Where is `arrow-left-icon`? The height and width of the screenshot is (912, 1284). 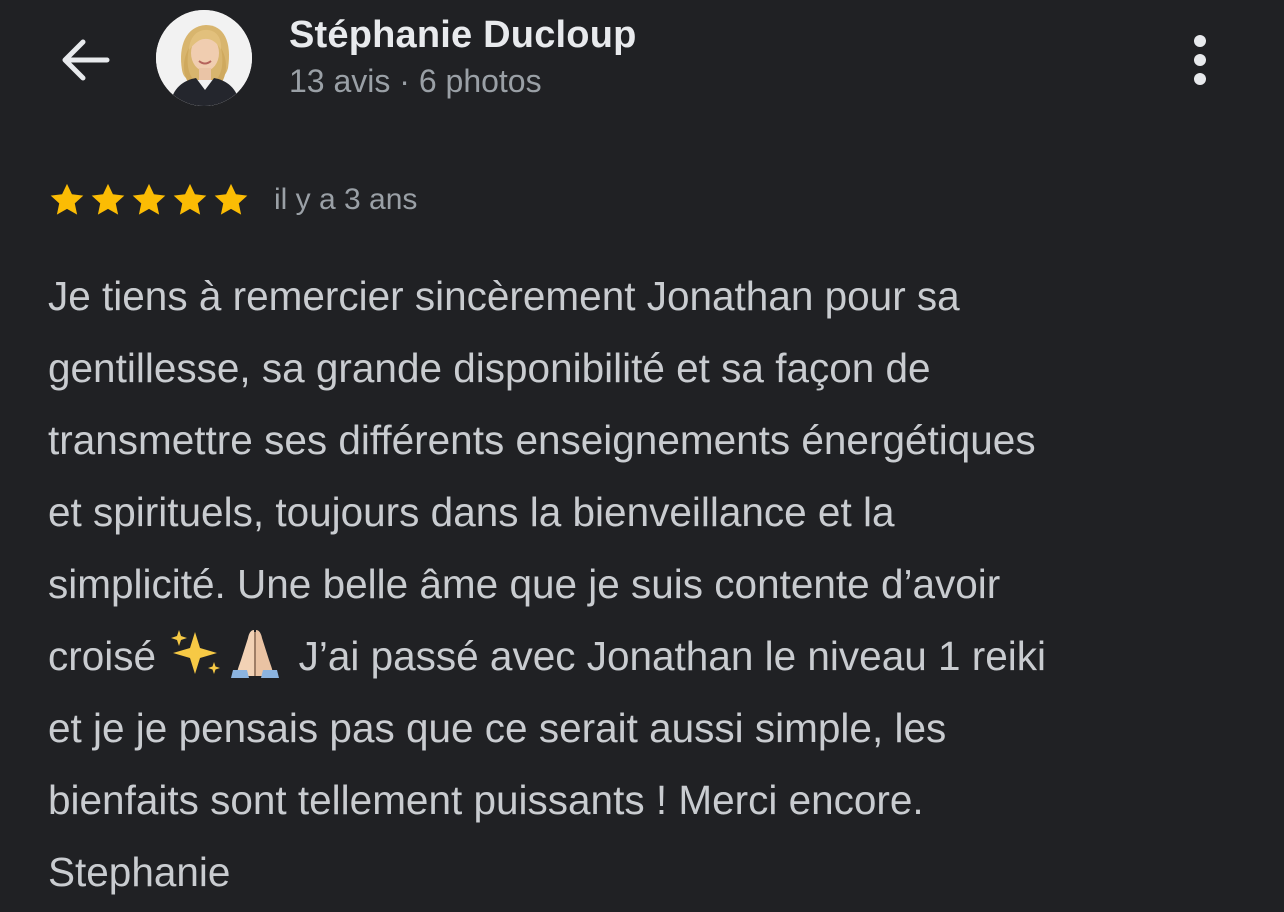
arrow-left-icon is located at coordinates (86, 60).